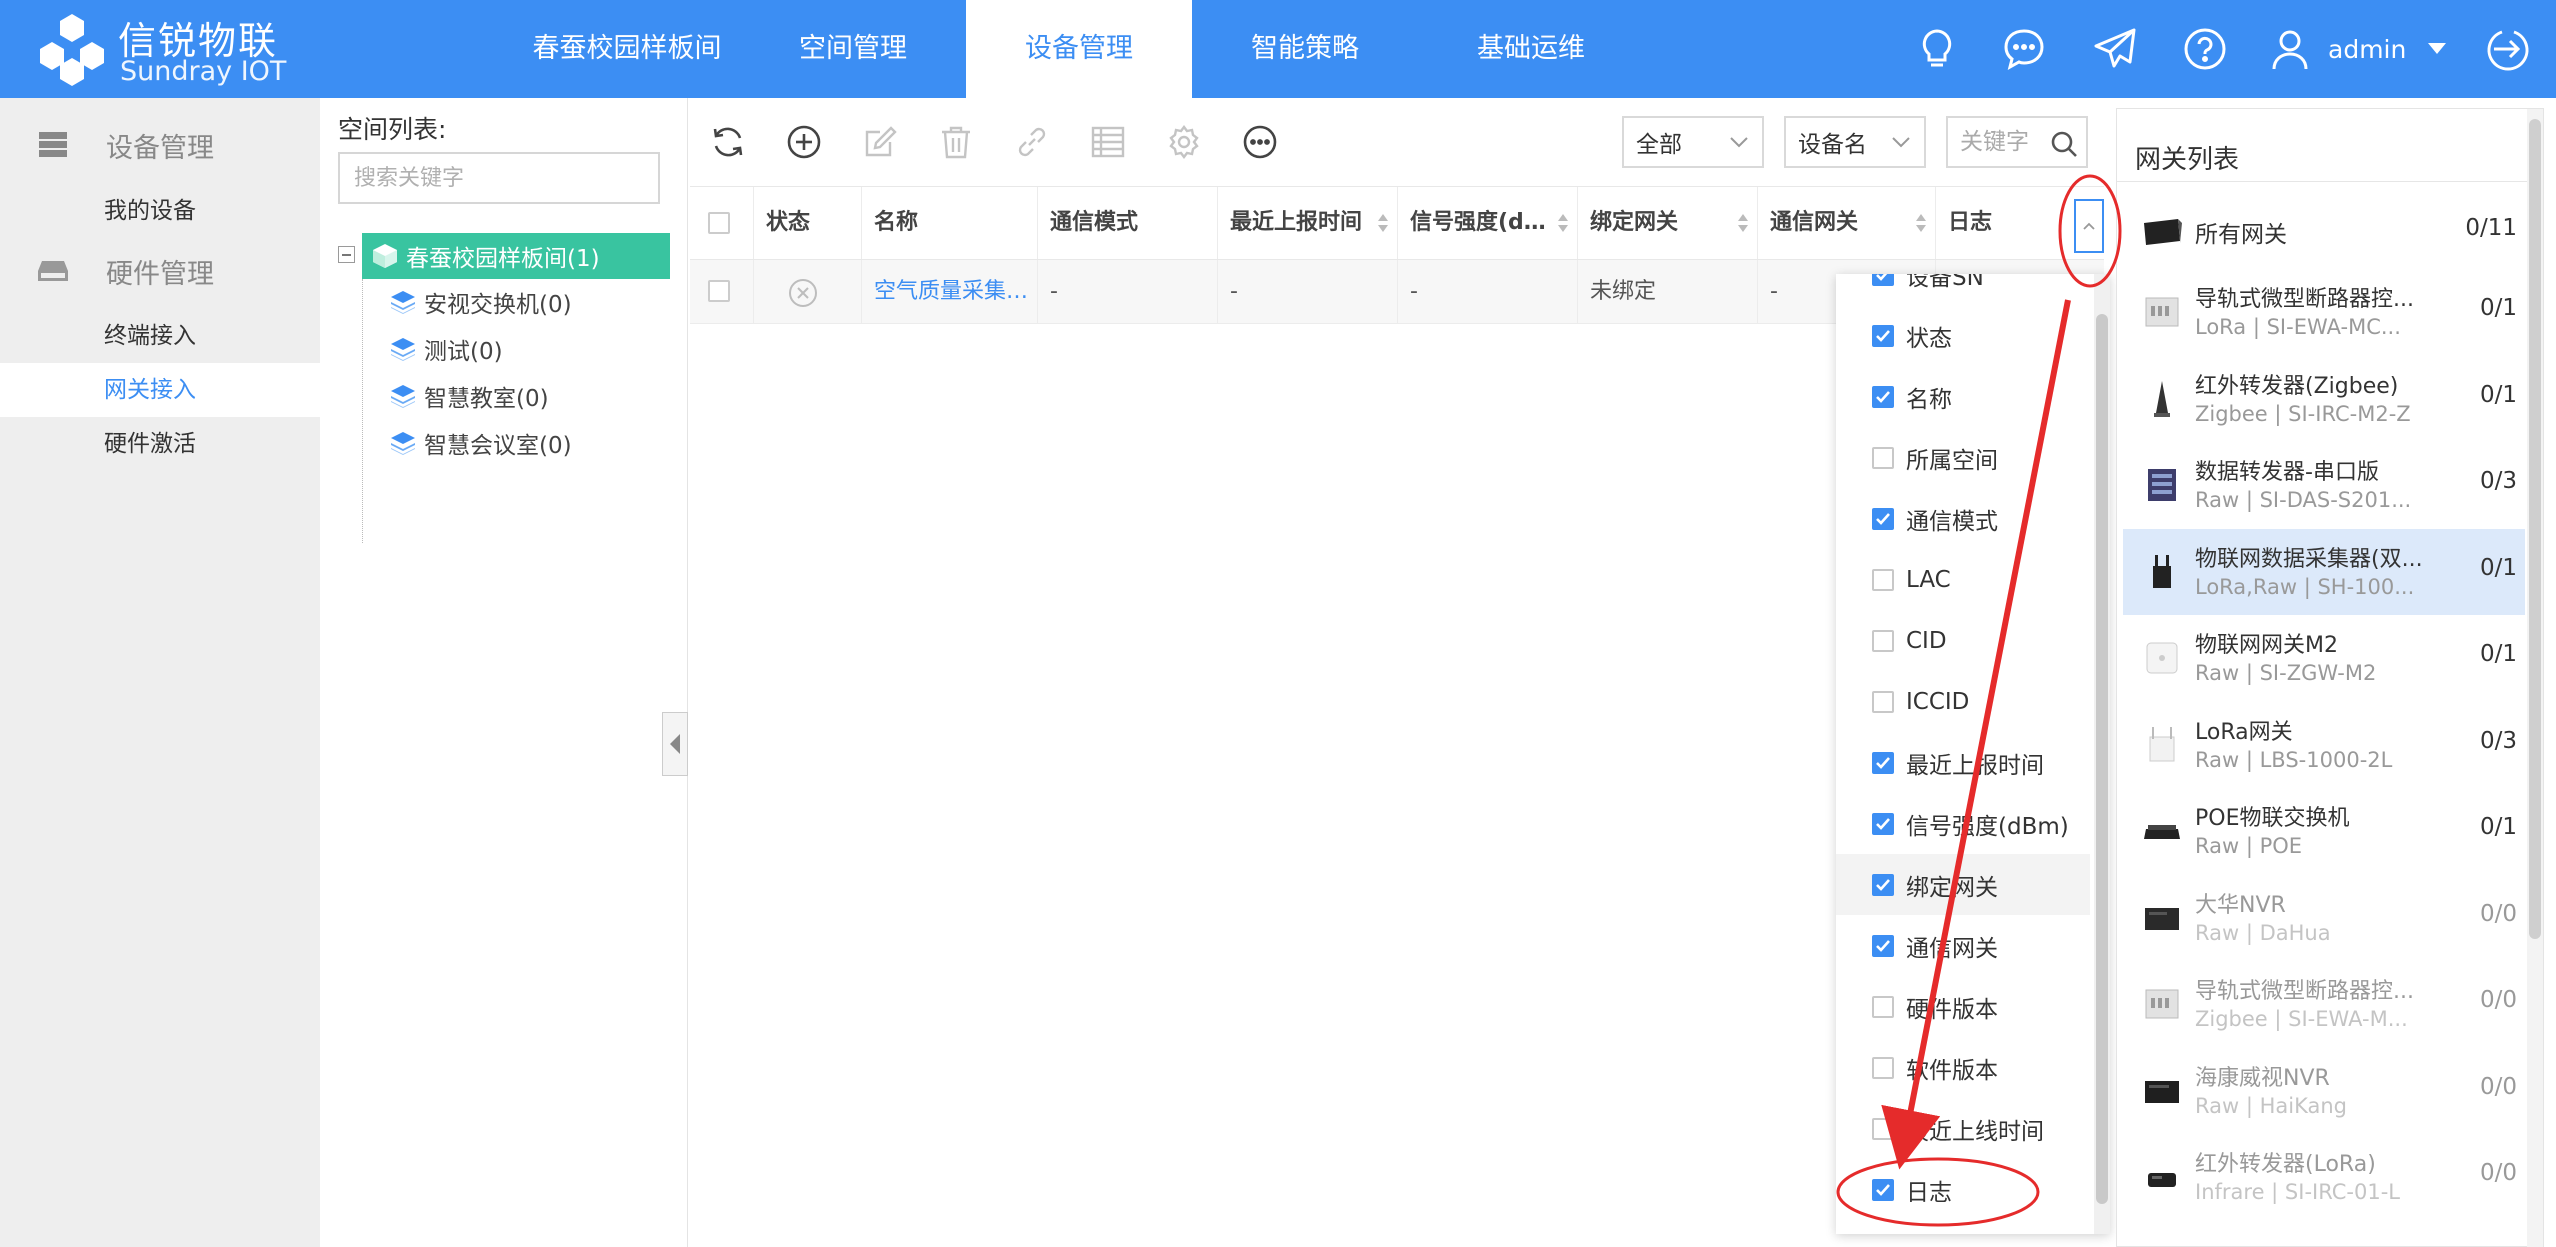 Image resolution: width=2556 pixels, height=1247 pixels. I want to click on gateway-item: 导轨式微型断路器控... Zigbee | SI-EWA-M... 0/0, so click(2324, 1004).